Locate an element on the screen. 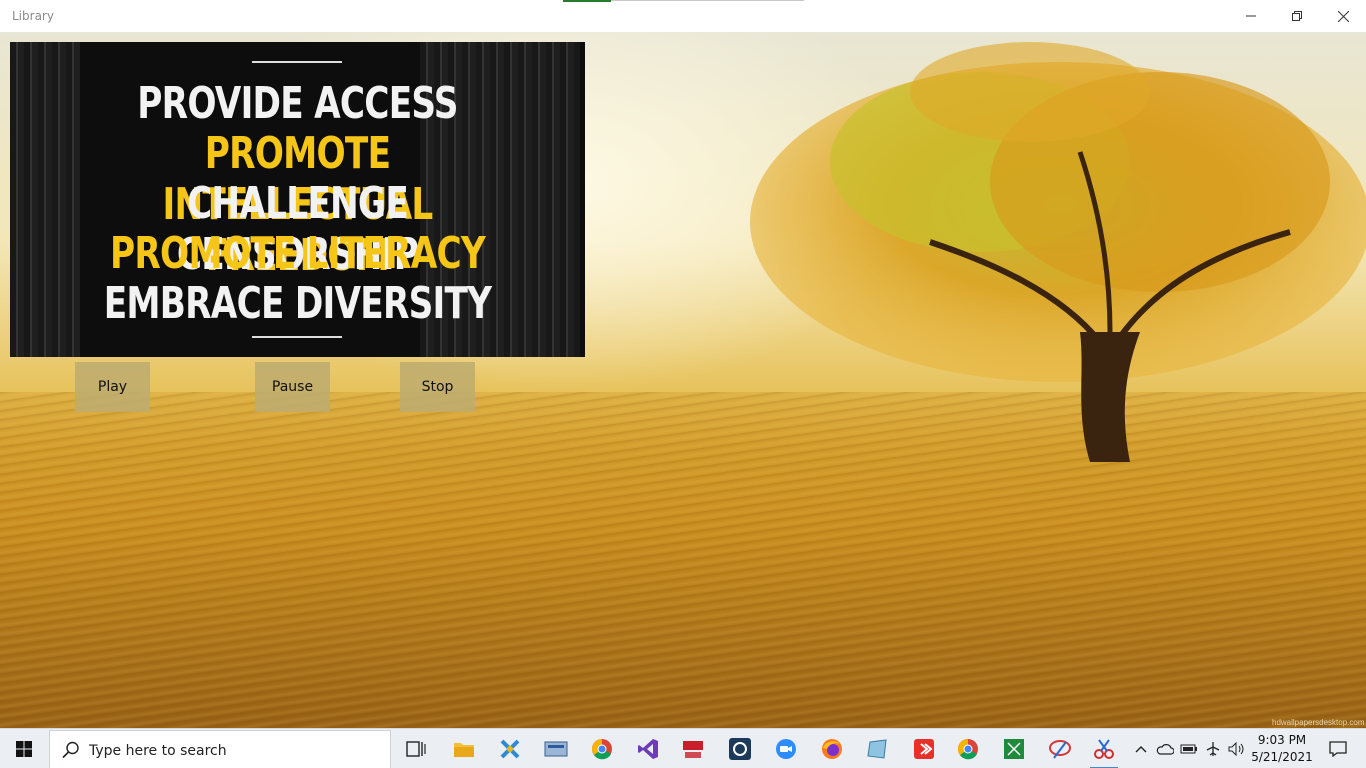 This screenshot has height=768, width=1366. visual-studio-icon is located at coordinates (648, 749).